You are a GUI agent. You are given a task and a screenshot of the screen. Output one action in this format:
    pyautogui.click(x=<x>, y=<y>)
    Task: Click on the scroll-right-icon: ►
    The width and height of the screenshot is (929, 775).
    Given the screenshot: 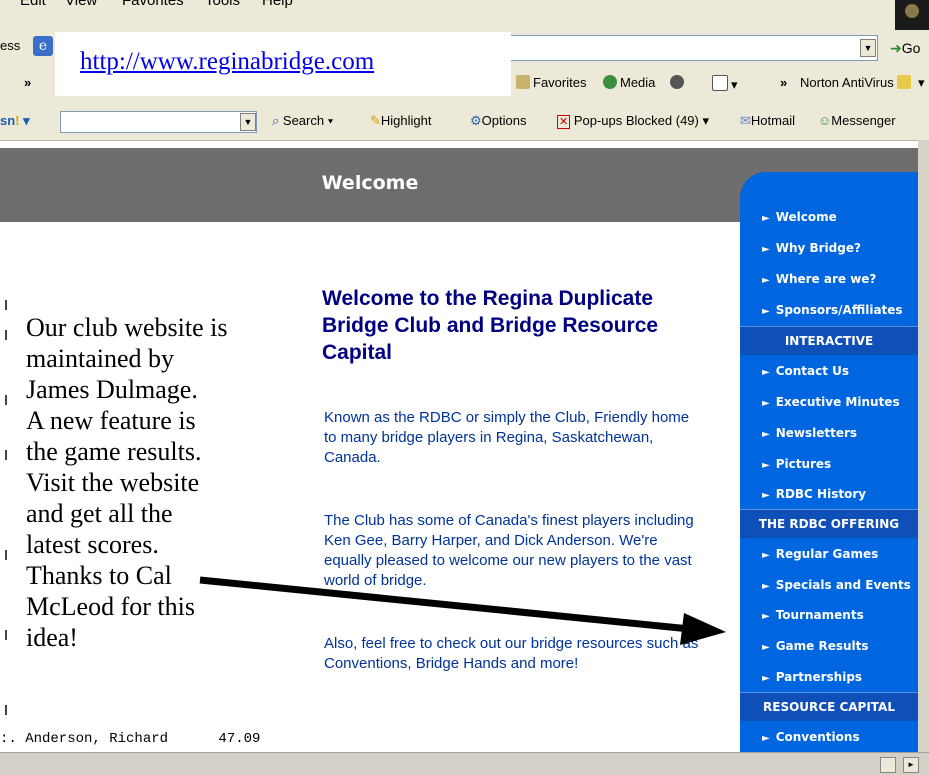 What is the action you would take?
    pyautogui.click(x=911, y=765)
    